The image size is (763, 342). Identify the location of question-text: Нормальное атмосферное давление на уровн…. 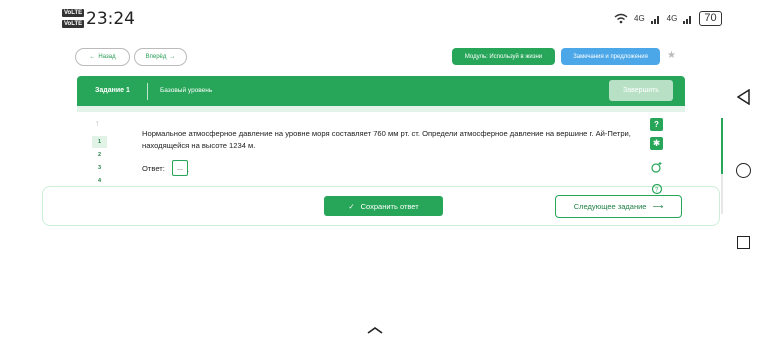
(386, 139).